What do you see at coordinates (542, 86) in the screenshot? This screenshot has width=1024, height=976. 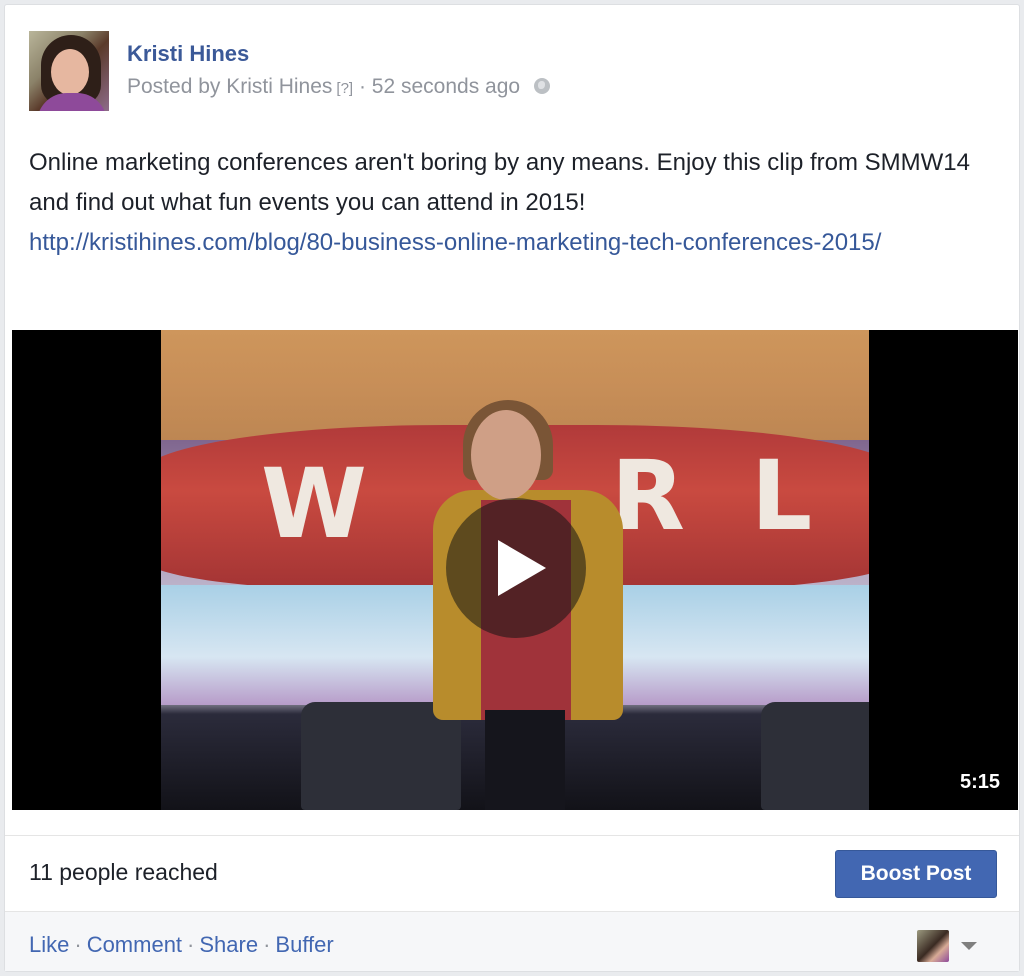 I see `globe-icon` at bounding box center [542, 86].